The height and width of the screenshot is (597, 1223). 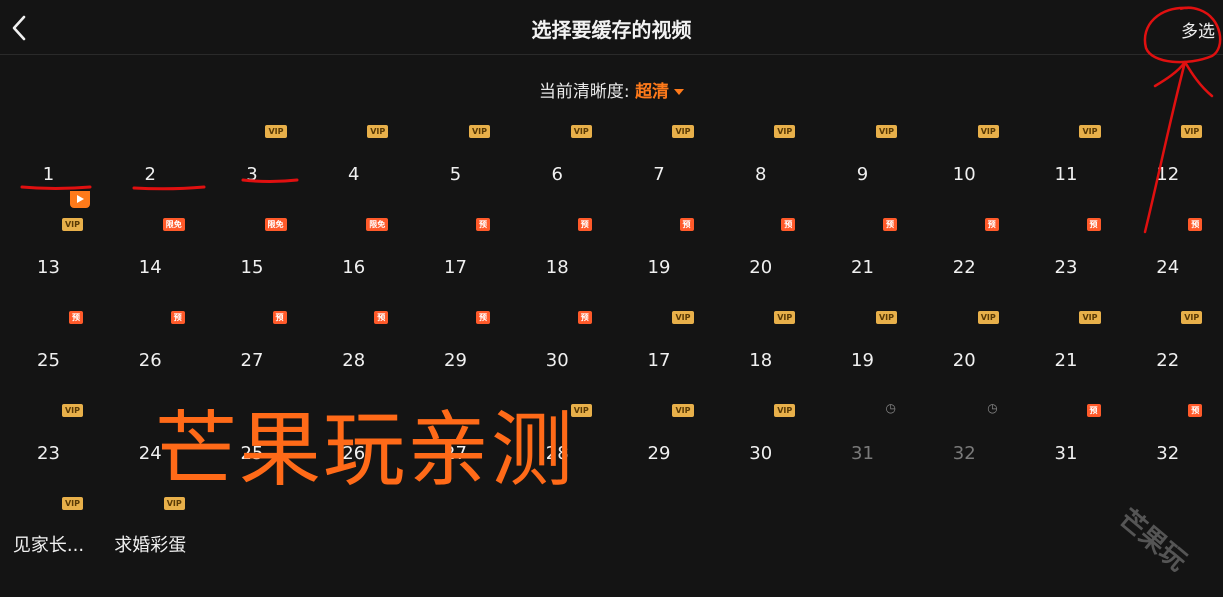 I want to click on episode-item: 预 30, so click(x=557, y=341).